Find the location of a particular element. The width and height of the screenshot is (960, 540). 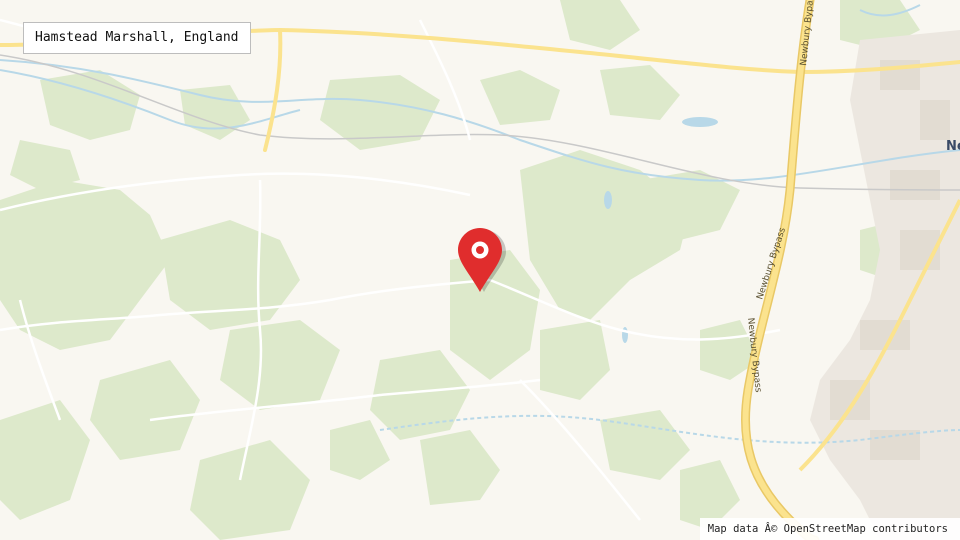

map-attribution: Map data Â© OpenStreetMap contributors is located at coordinates (829, 529).